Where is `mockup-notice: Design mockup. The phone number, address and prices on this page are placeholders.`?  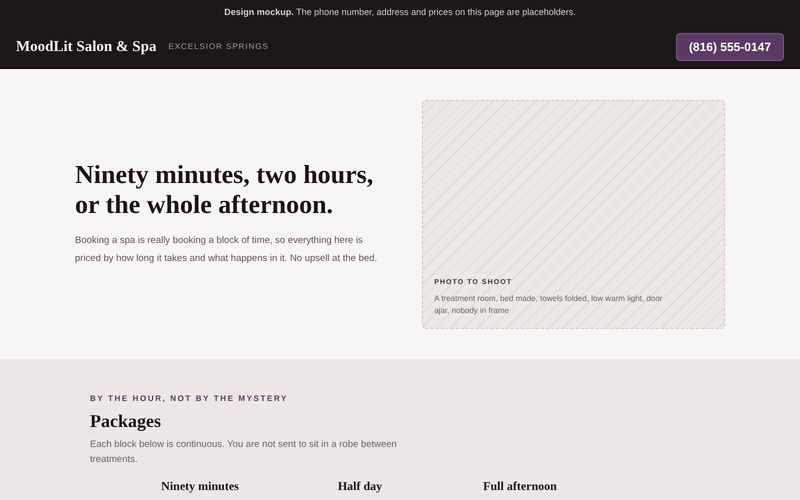
mockup-notice: Design mockup. The phone number, address and prices on this page are placeholders. is located at coordinates (400, 13).